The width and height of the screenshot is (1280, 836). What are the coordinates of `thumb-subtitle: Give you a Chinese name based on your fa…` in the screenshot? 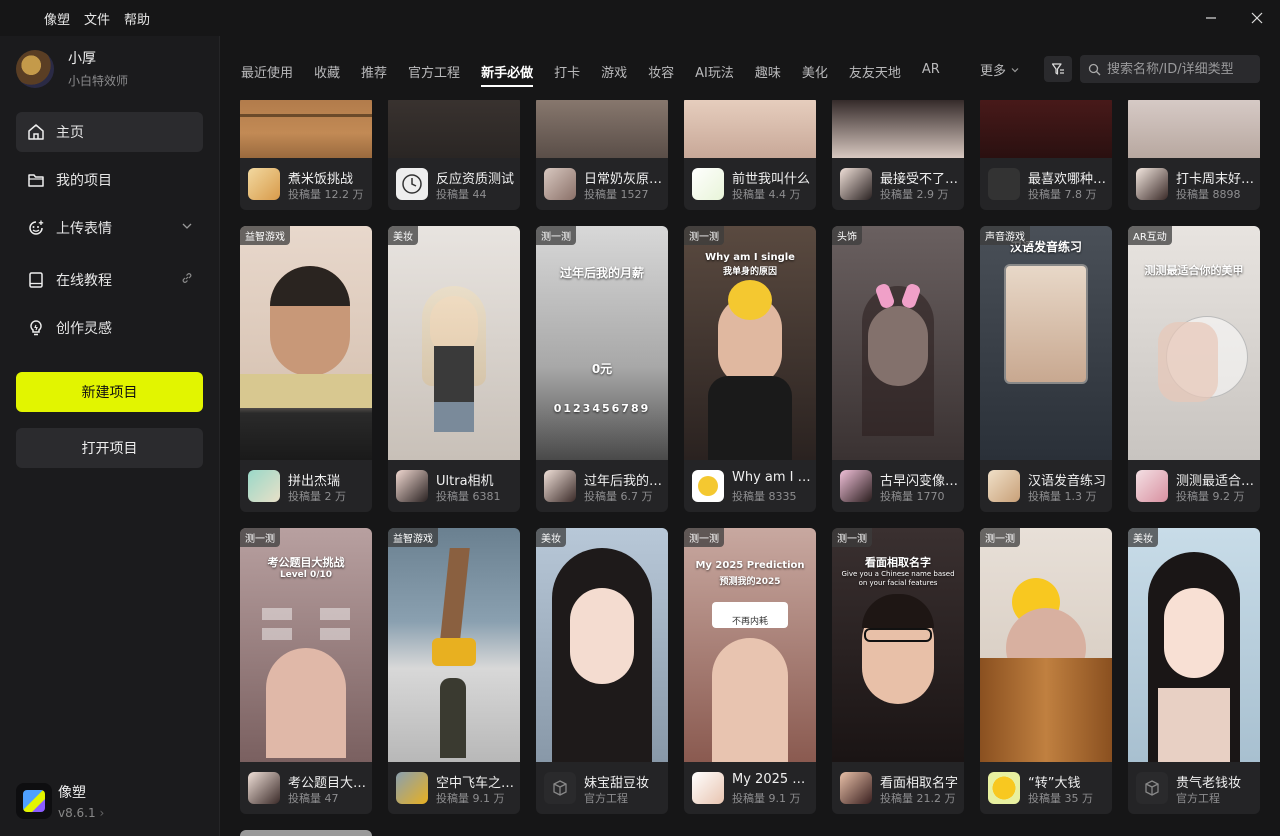 It's located at (898, 578).